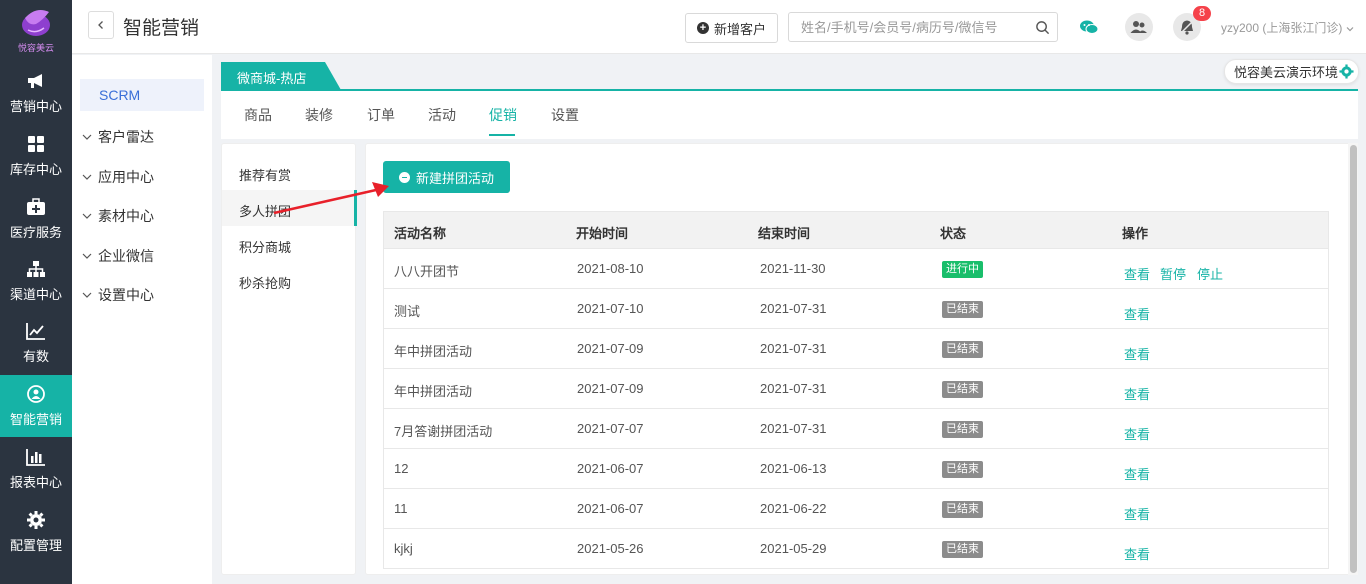 This screenshot has height=584, width=1366. I want to click on submenu-item-4: 设置中心, so click(118, 295).